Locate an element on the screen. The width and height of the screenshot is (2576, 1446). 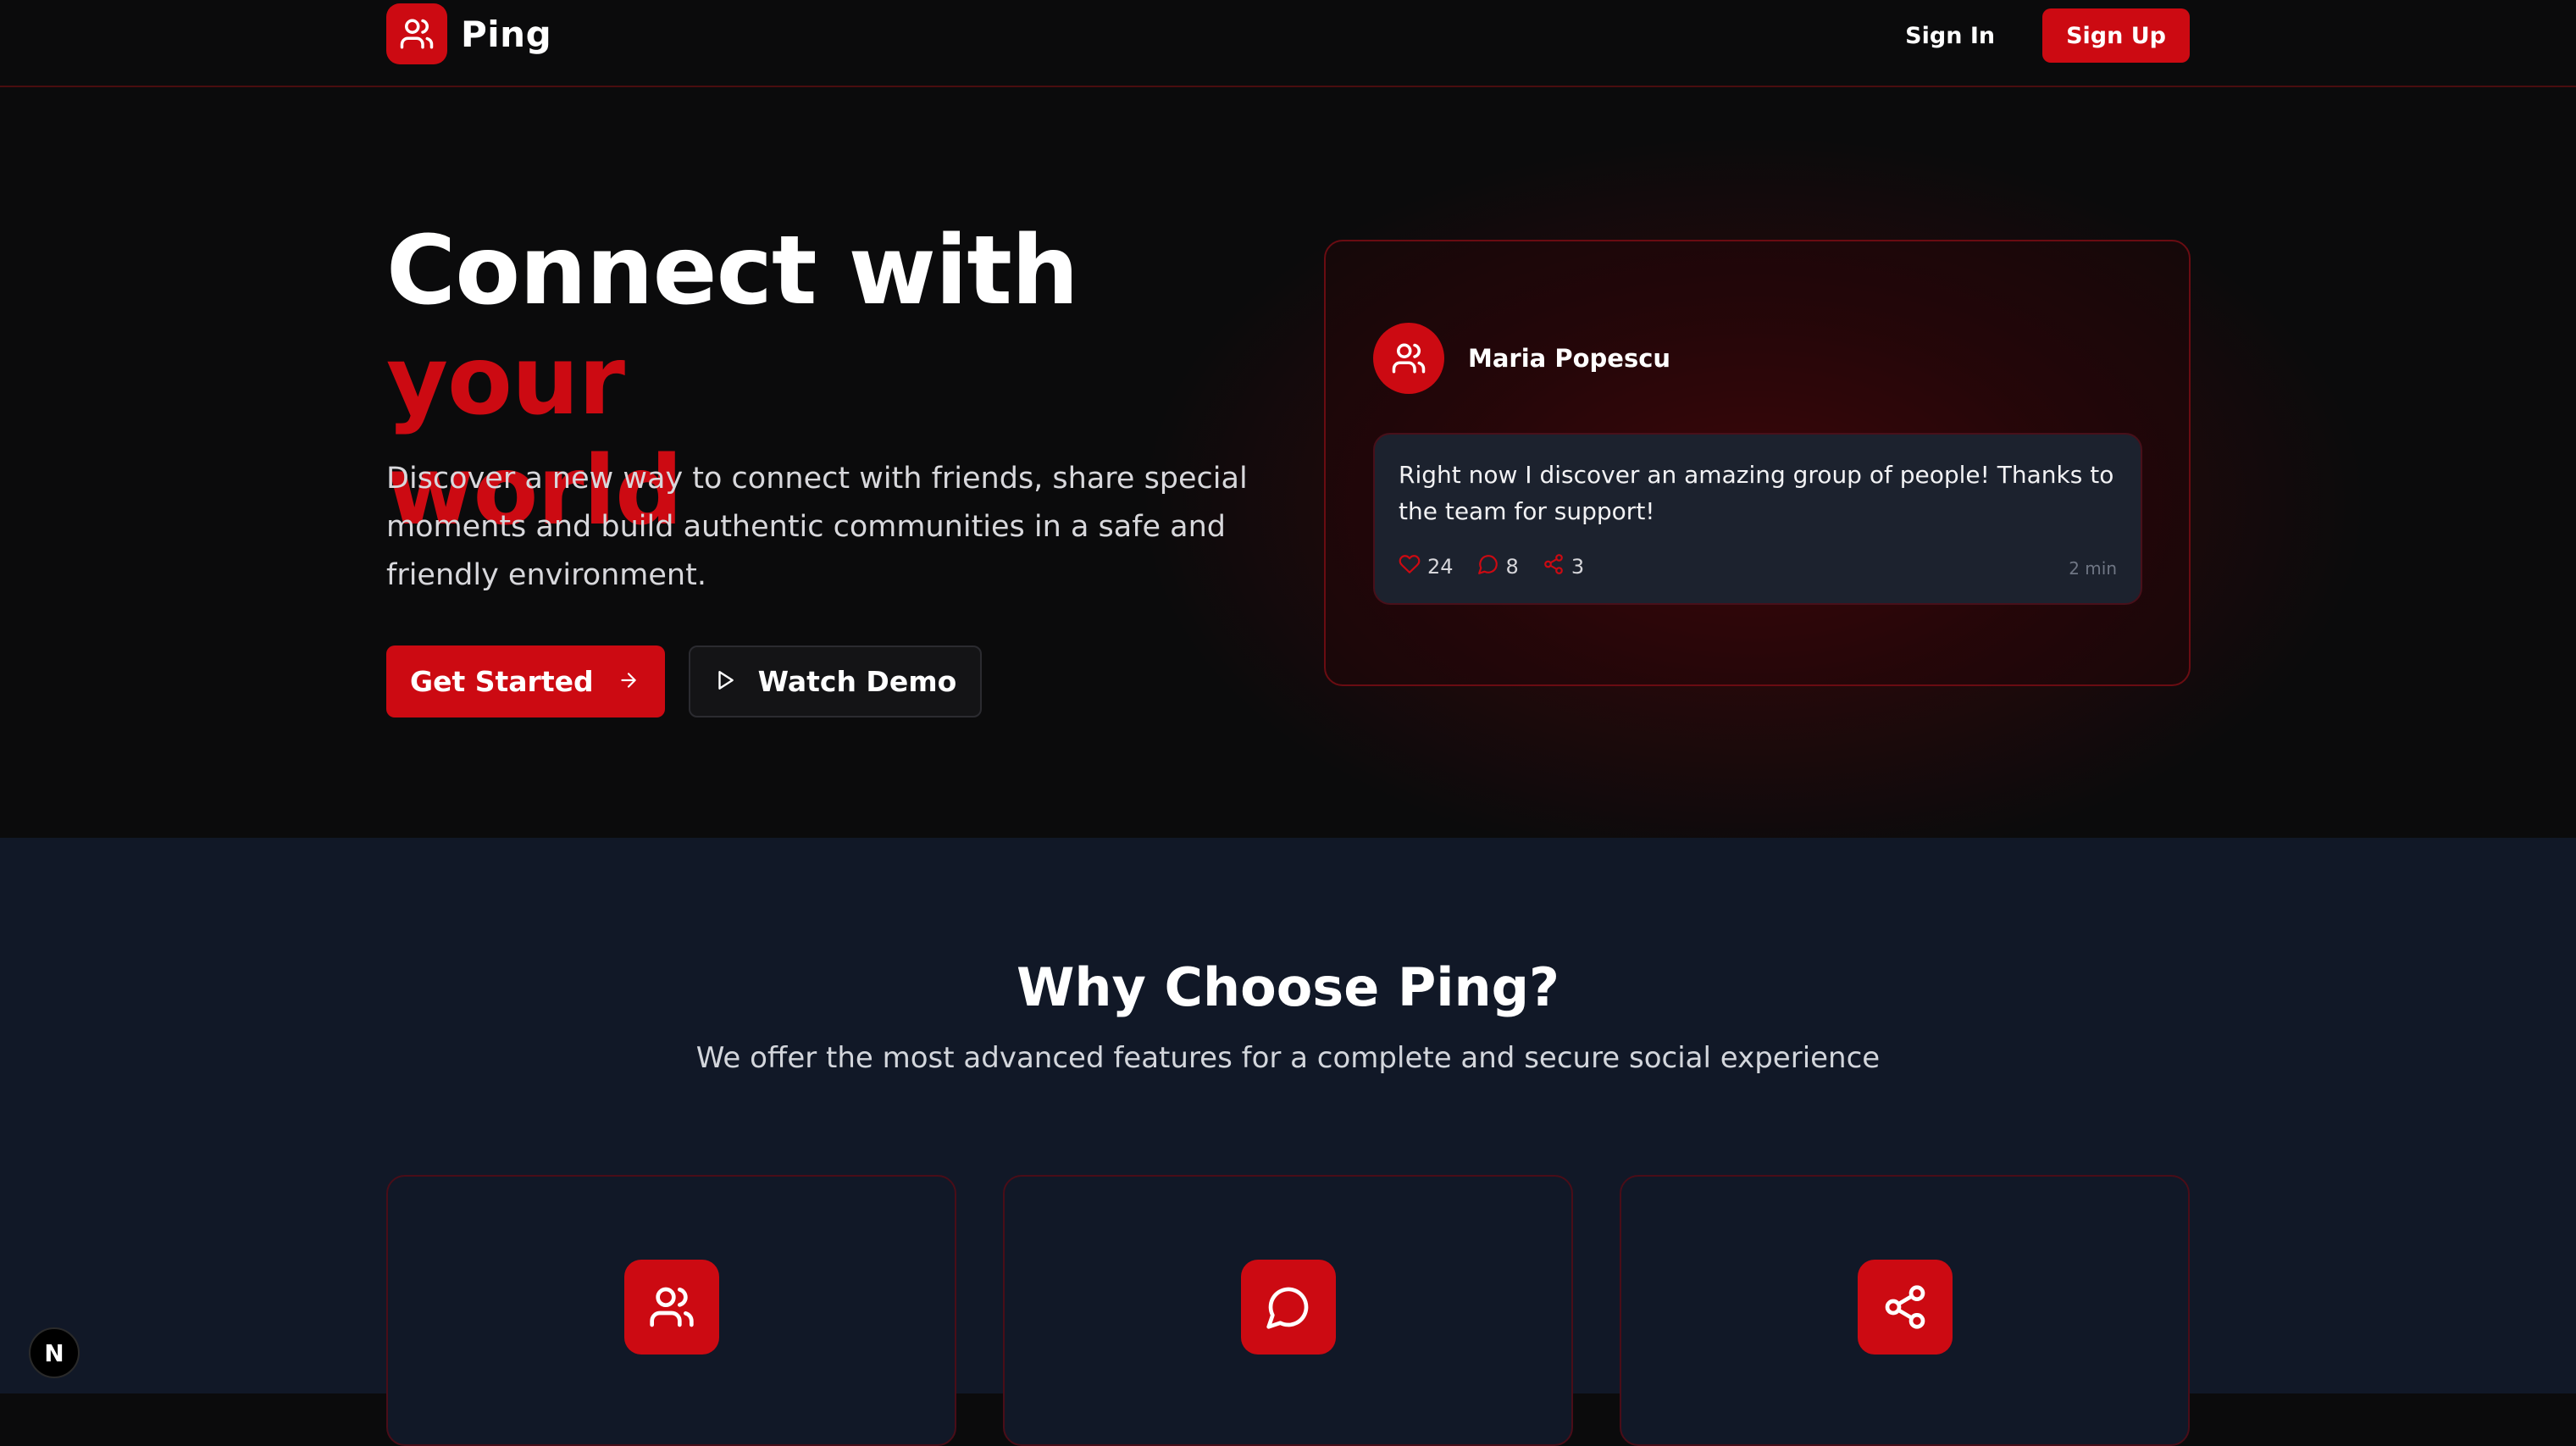
play-icon is located at coordinates (725, 681).